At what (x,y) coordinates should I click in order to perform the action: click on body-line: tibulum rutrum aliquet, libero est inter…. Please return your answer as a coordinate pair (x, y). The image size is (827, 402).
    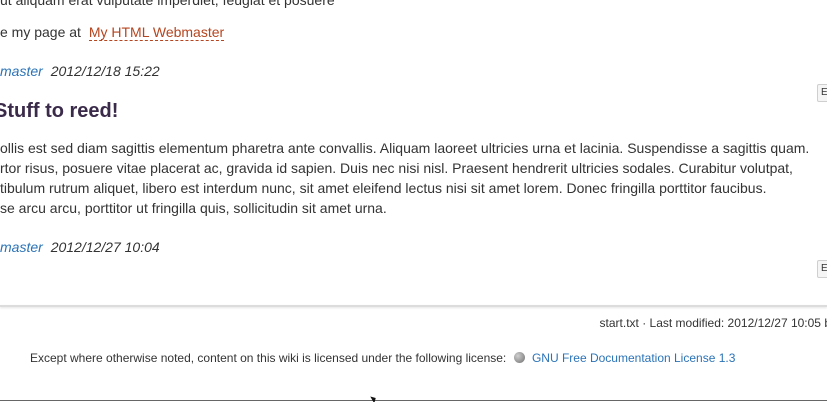
    Looking at the image, I should click on (383, 188).